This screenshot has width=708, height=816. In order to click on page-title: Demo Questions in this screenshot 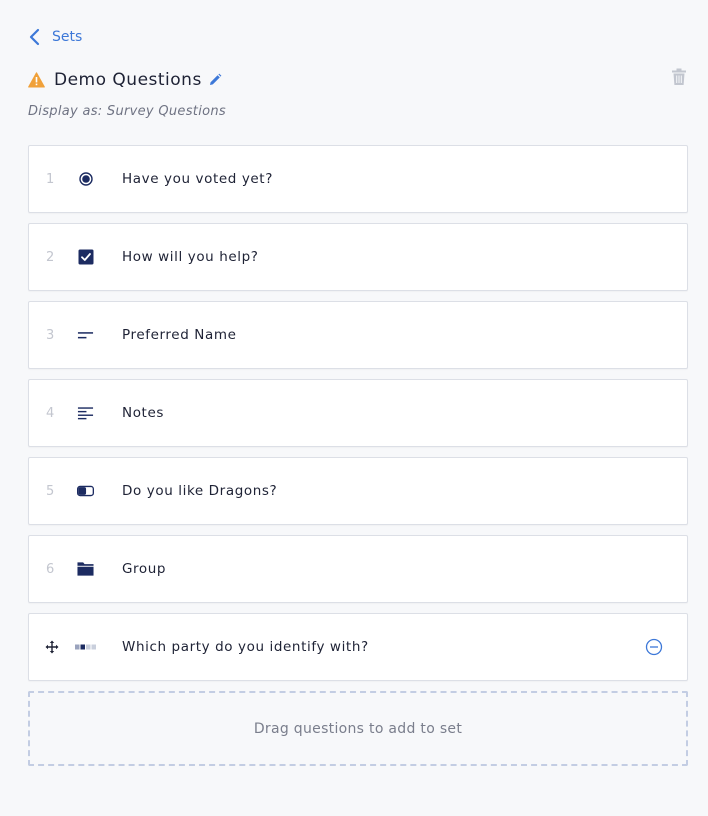, I will do `click(128, 80)`.